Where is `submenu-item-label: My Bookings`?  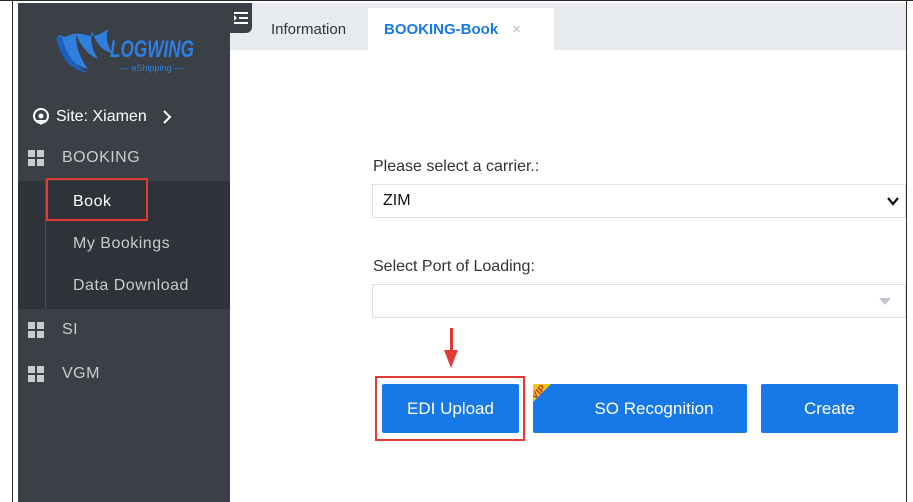 submenu-item-label: My Bookings is located at coordinates (122, 243).